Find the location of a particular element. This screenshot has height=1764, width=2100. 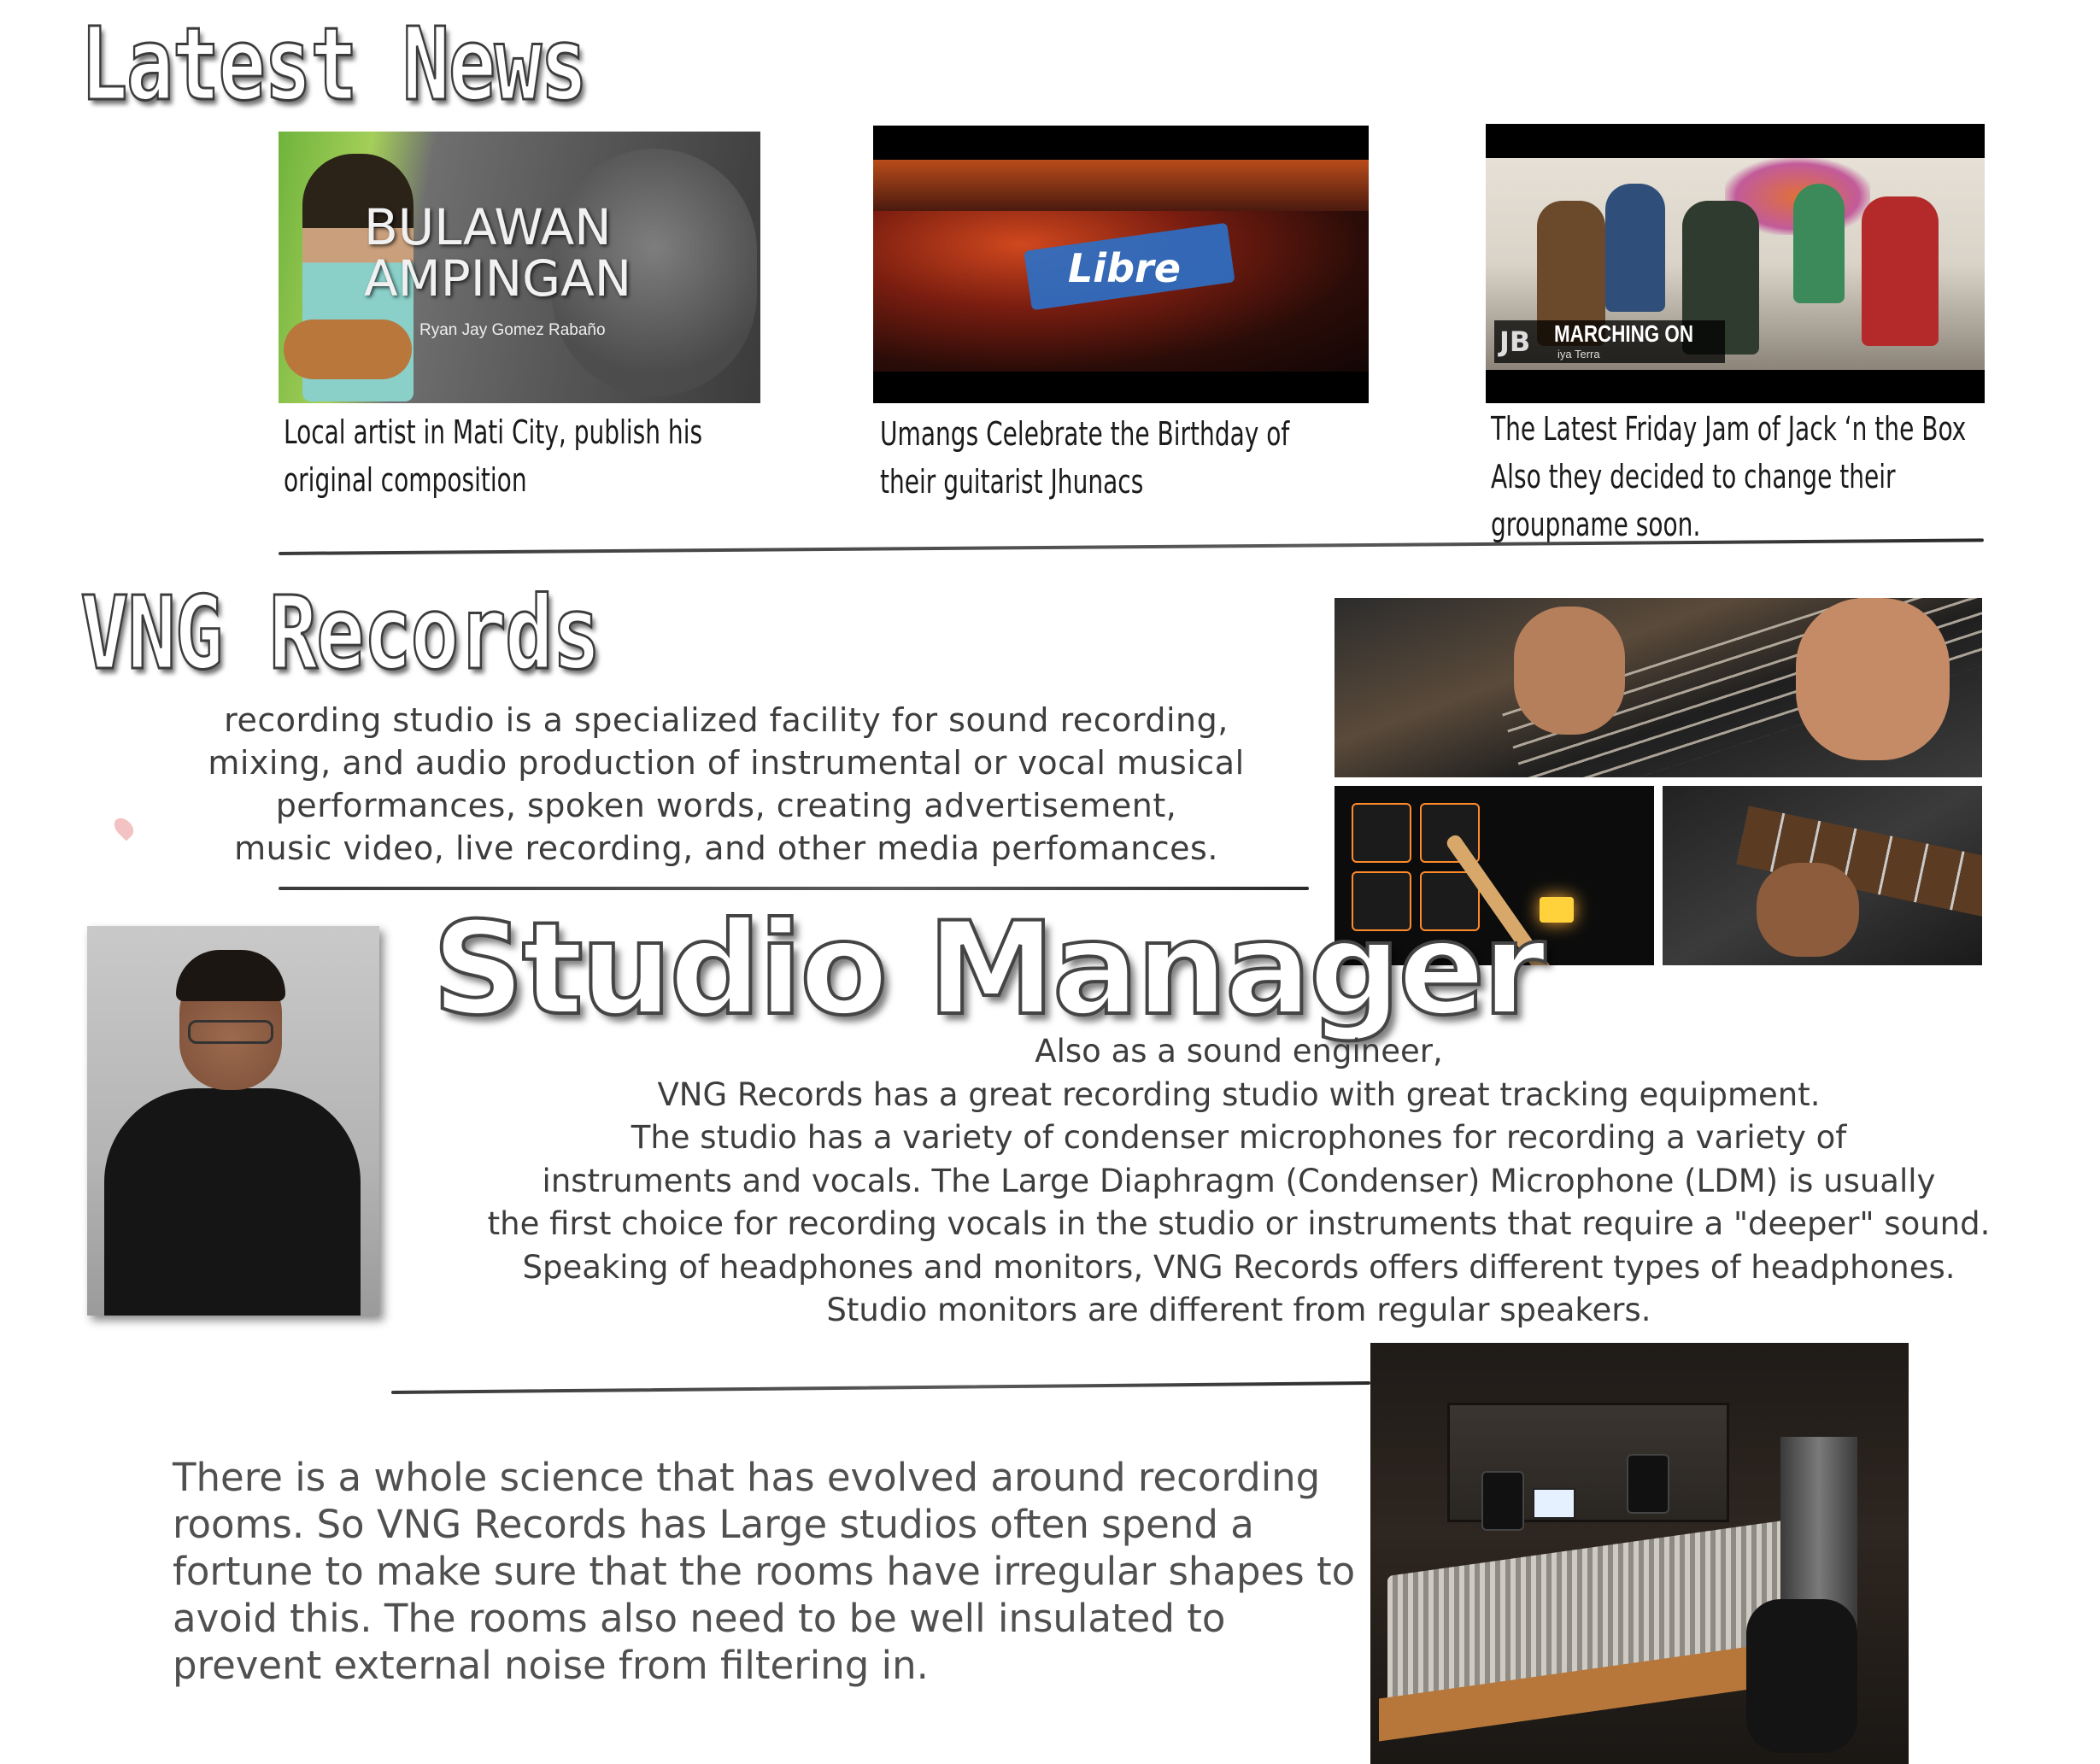

studio-manager-portrait is located at coordinates (233, 1121).